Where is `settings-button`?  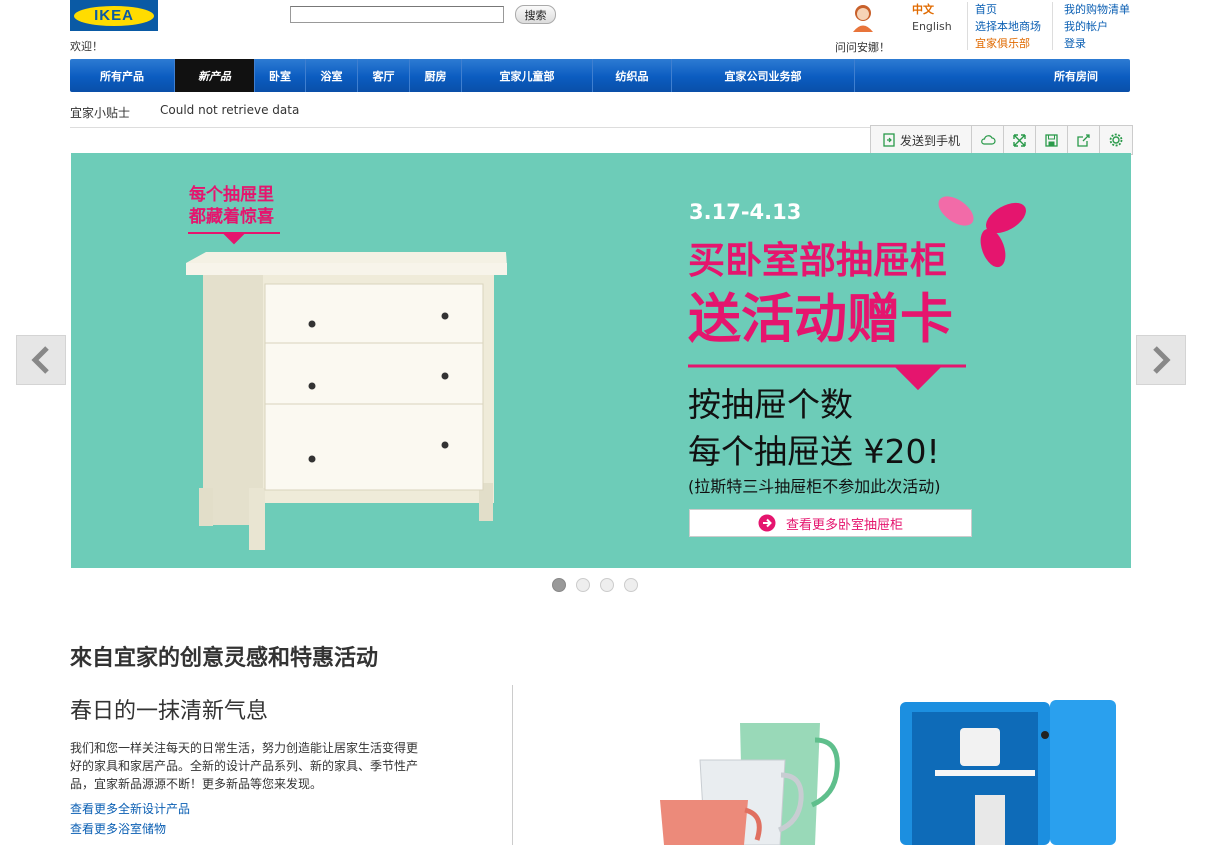
settings-button is located at coordinates (1116, 140).